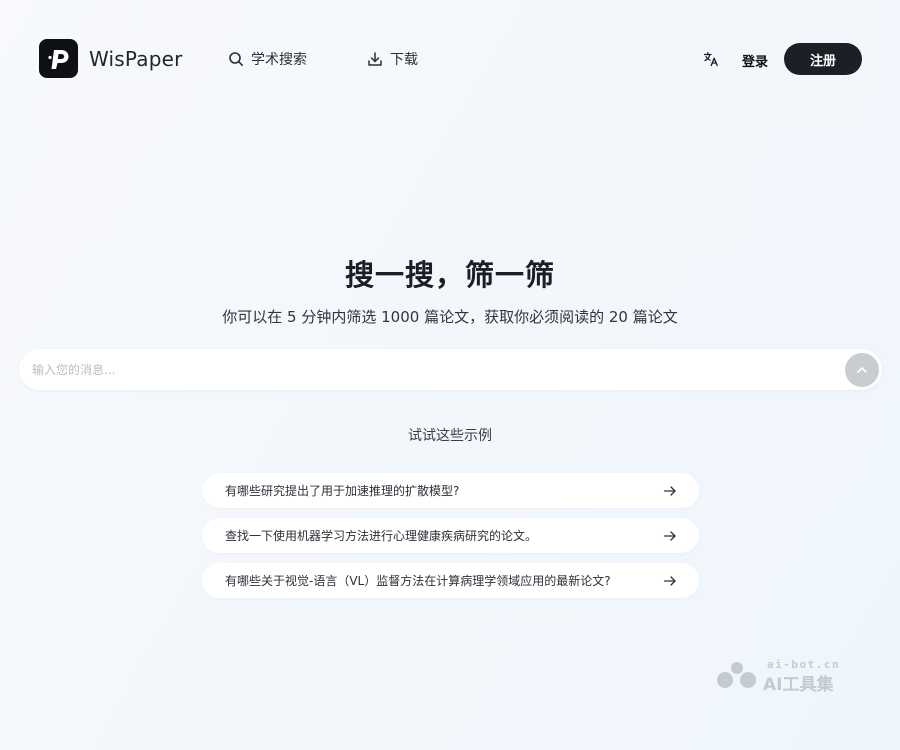 The width and height of the screenshot is (900, 750). Describe the element at coordinates (418, 581) in the screenshot. I see `example-prompt-text: 有哪些关于视觉-语言（VL）监督方法在计算病理学领域应用的最新论文?` at that location.